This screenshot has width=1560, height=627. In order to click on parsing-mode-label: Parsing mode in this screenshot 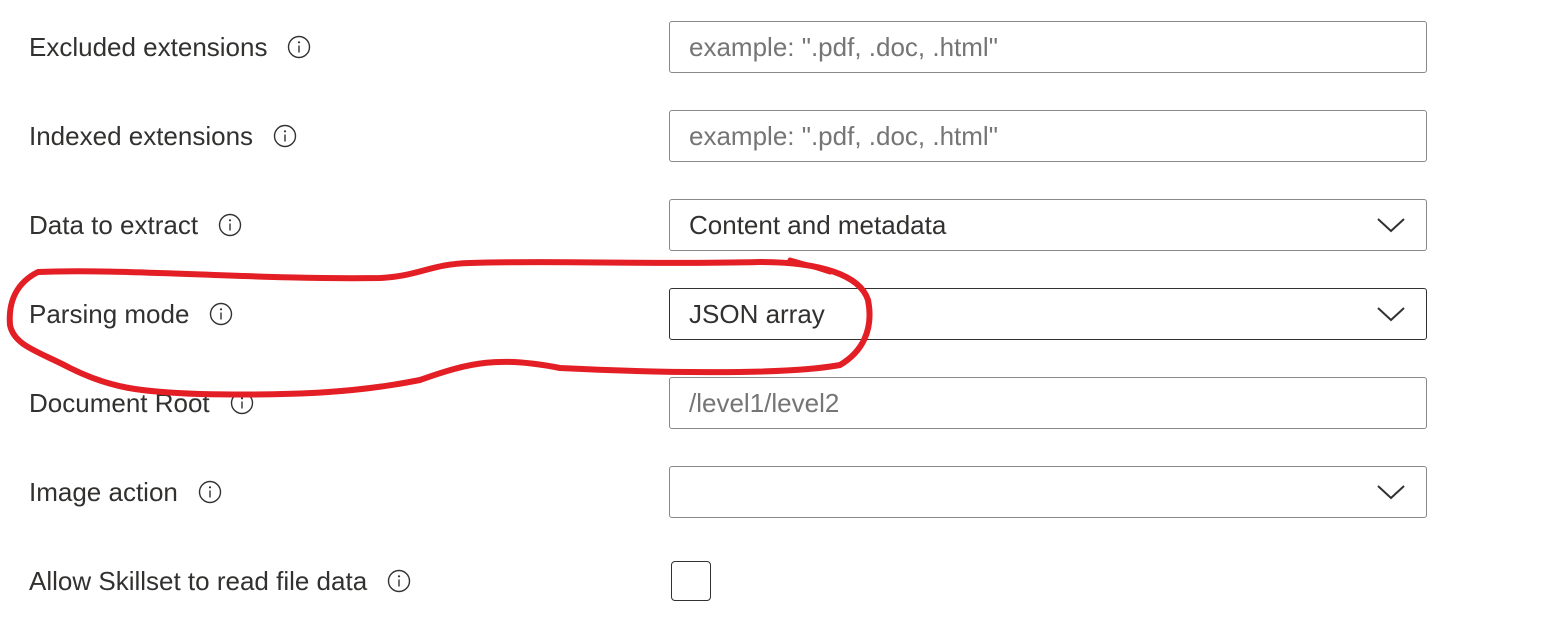, I will do `click(109, 314)`.